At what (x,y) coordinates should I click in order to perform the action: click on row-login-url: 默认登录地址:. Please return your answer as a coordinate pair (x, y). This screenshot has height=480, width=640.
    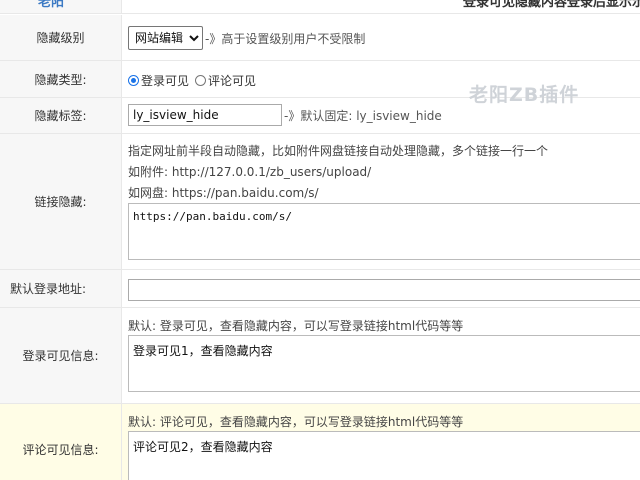
    Looking at the image, I should click on (320, 289).